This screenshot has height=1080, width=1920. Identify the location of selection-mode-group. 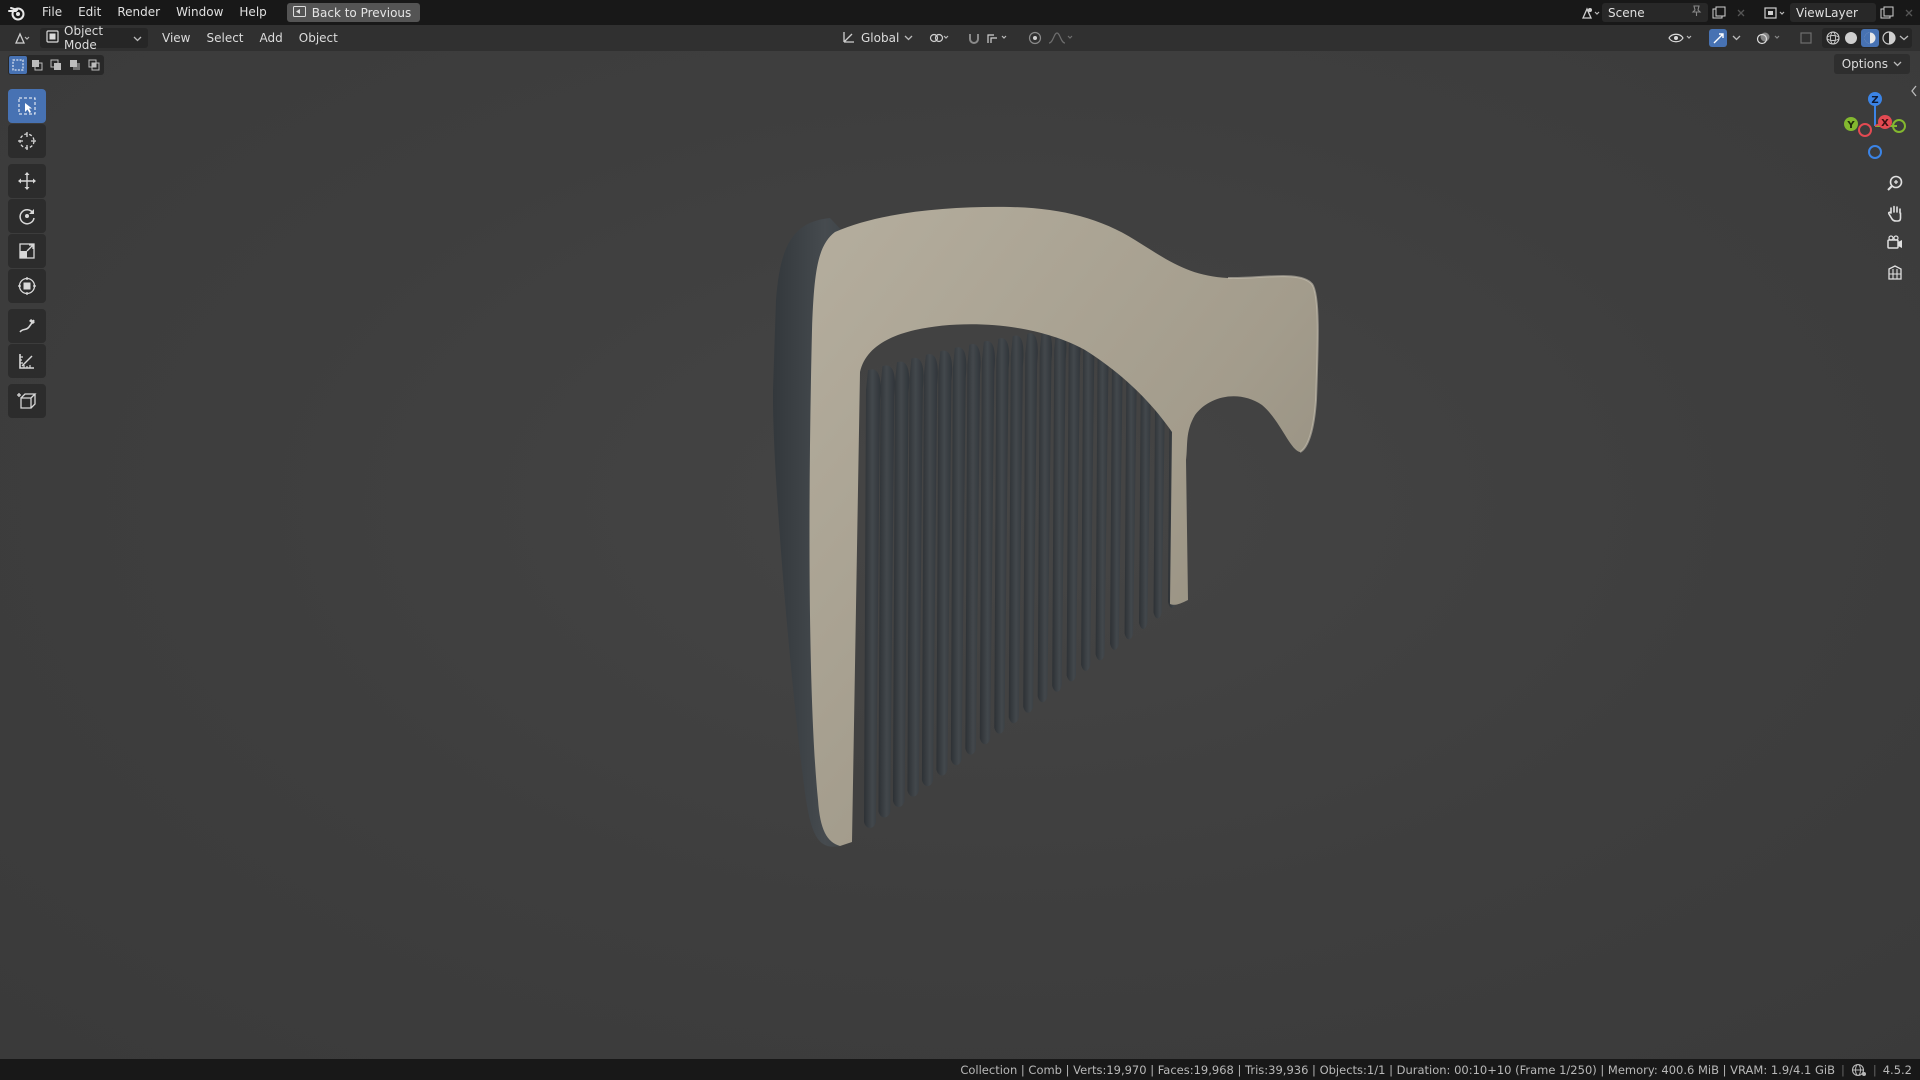
(56, 65).